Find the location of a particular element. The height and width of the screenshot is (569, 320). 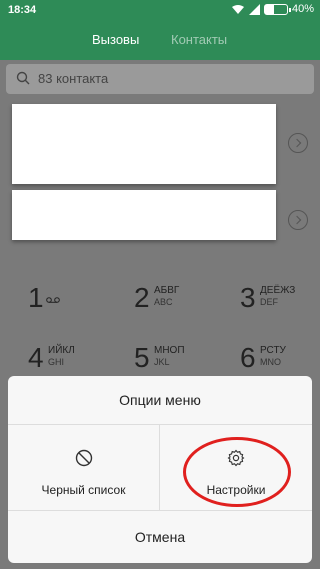

key-2: 2 АБВГ ABC is located at coordinates (159, 297).